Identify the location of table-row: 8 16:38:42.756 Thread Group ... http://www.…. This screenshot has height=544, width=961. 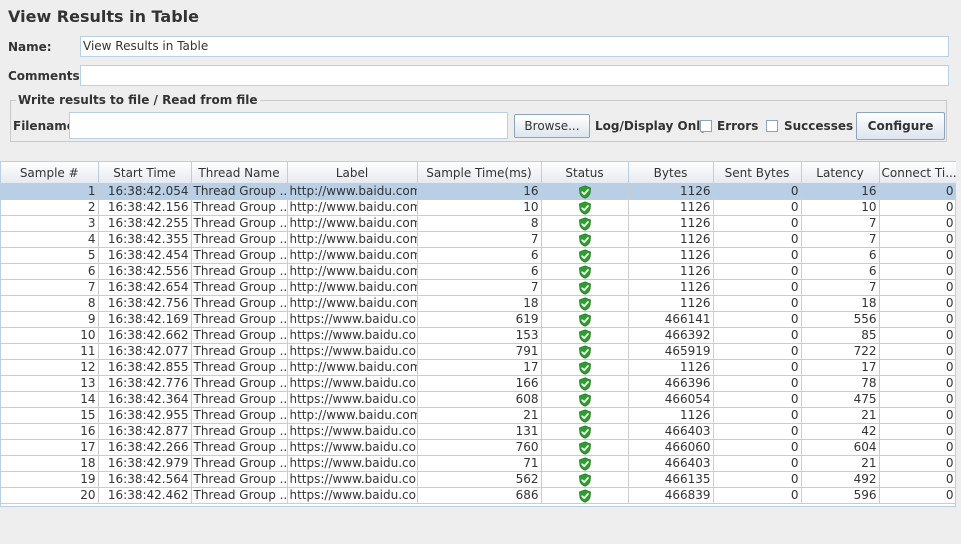
(479, 303).